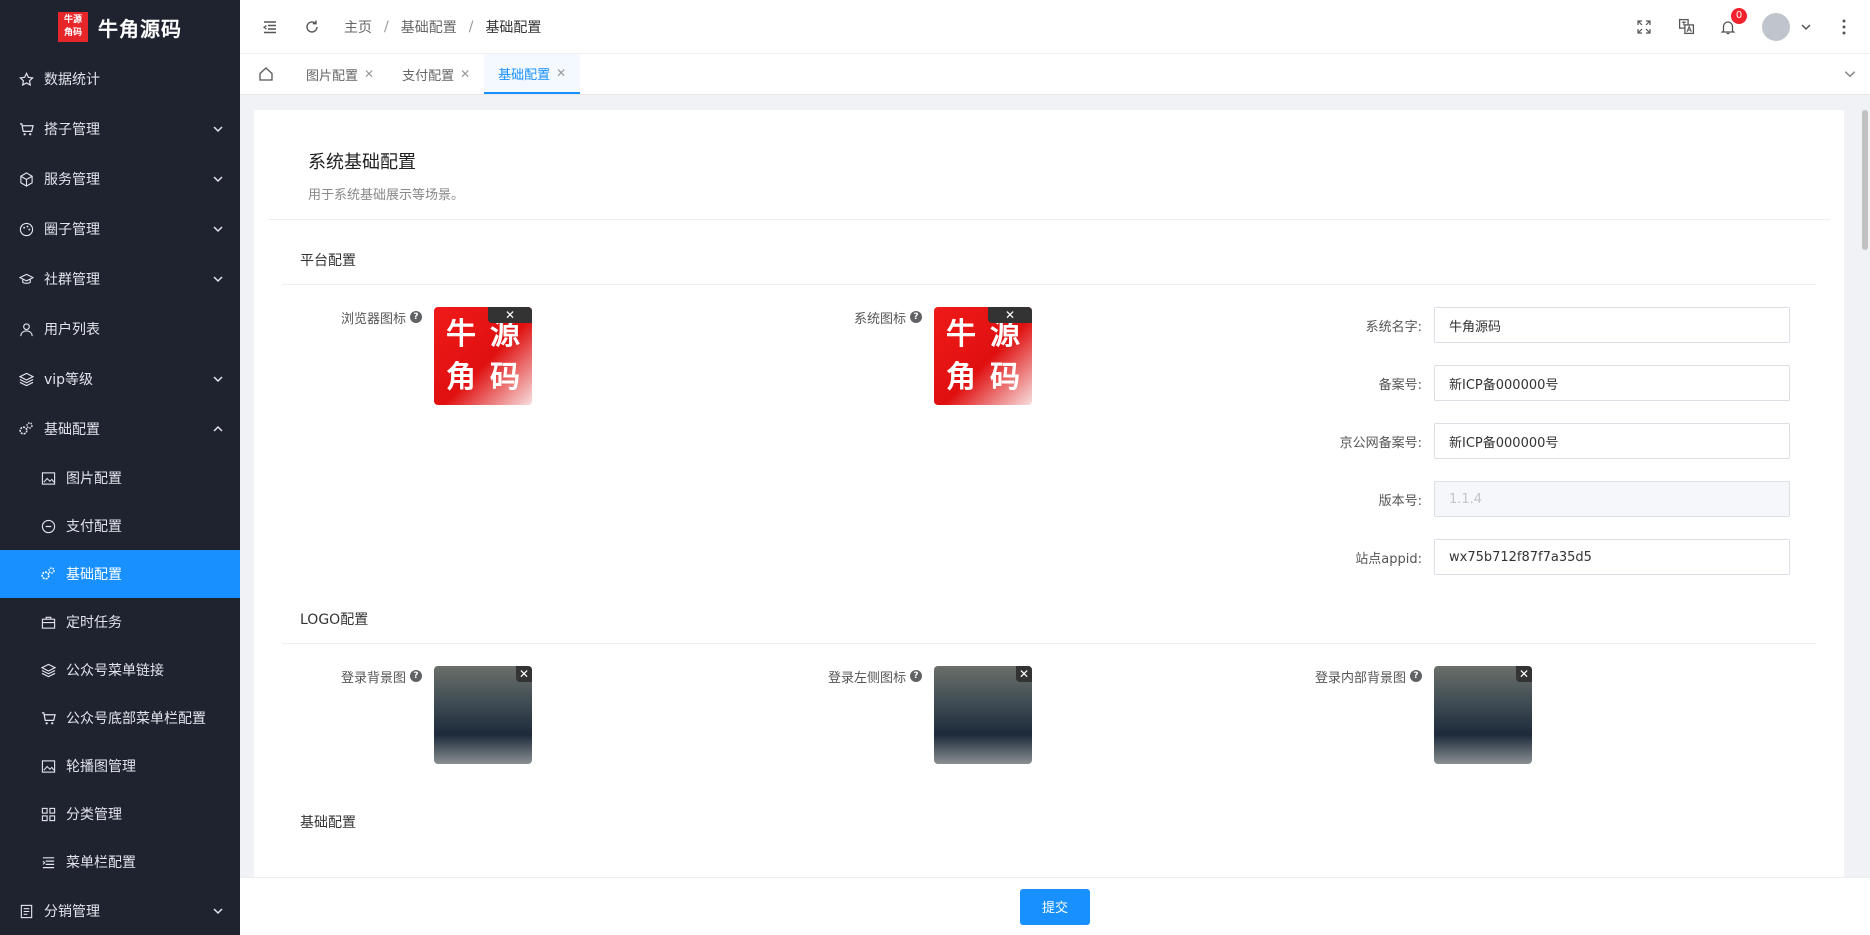 Image resolution: width=1870 pixels, height=935 pixels. I want to click on scrollbar, so click(1865, 180).